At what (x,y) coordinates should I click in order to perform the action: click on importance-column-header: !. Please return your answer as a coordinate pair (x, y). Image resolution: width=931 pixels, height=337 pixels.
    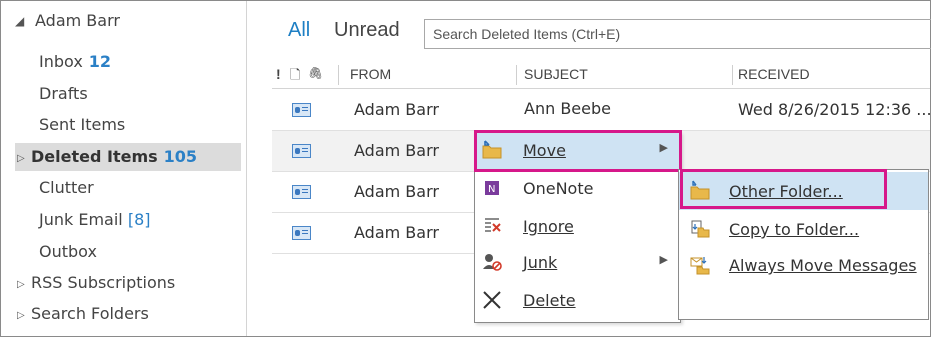
    Looking at the image, I should click on (278, 74).